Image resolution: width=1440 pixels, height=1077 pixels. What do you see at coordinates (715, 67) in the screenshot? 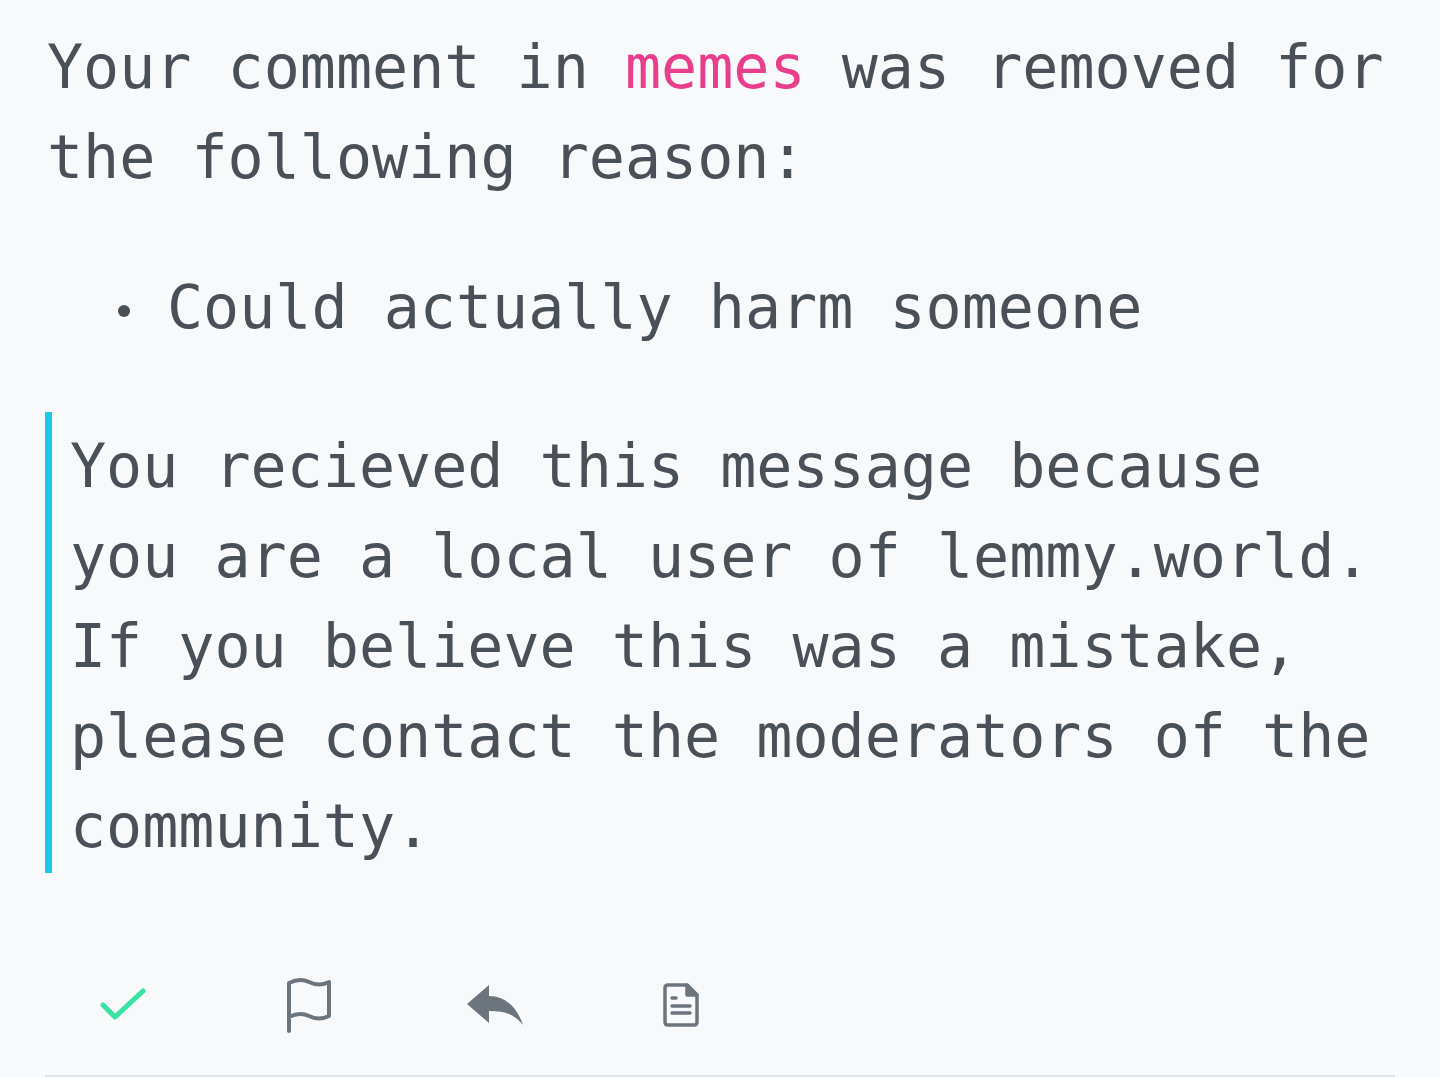
I see `community-link: memes` at bounding box center [715, 67].